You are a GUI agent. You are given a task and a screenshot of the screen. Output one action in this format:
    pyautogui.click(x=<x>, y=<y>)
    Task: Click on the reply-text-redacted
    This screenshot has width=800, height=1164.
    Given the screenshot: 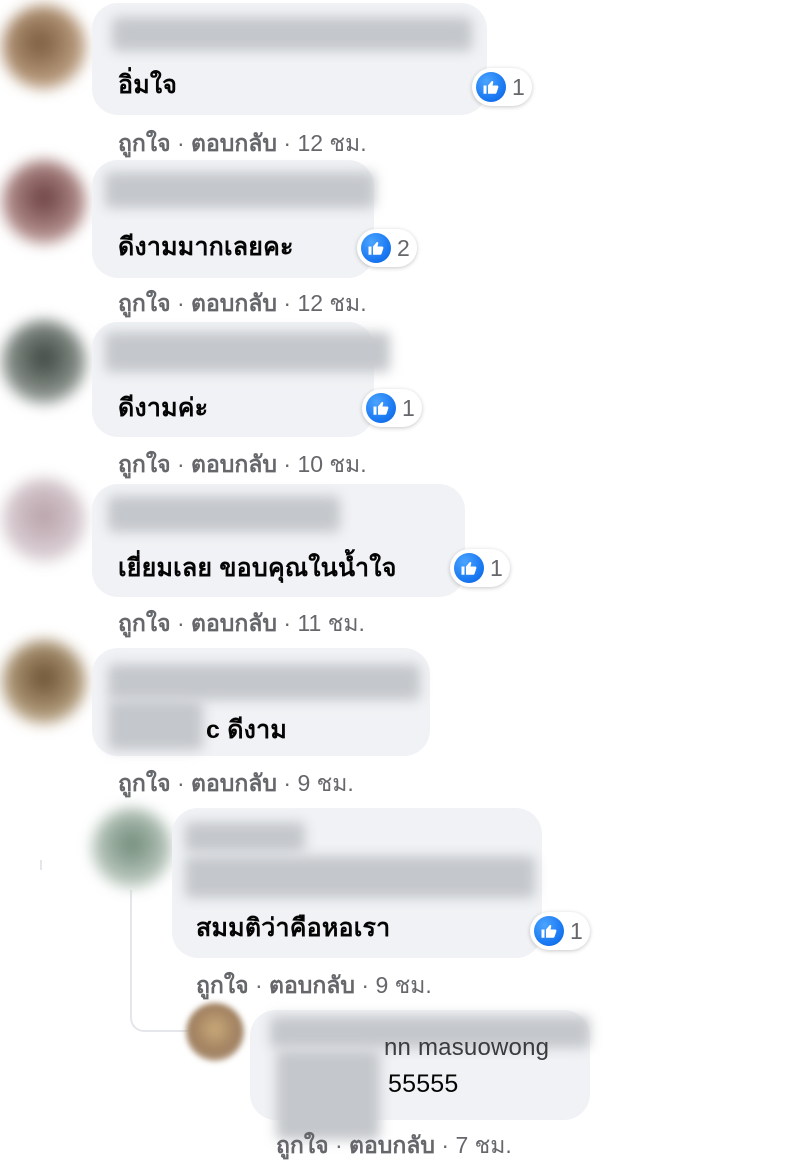 What is the action you would take?
    pyautogui.click(x=328, y=1095)
    